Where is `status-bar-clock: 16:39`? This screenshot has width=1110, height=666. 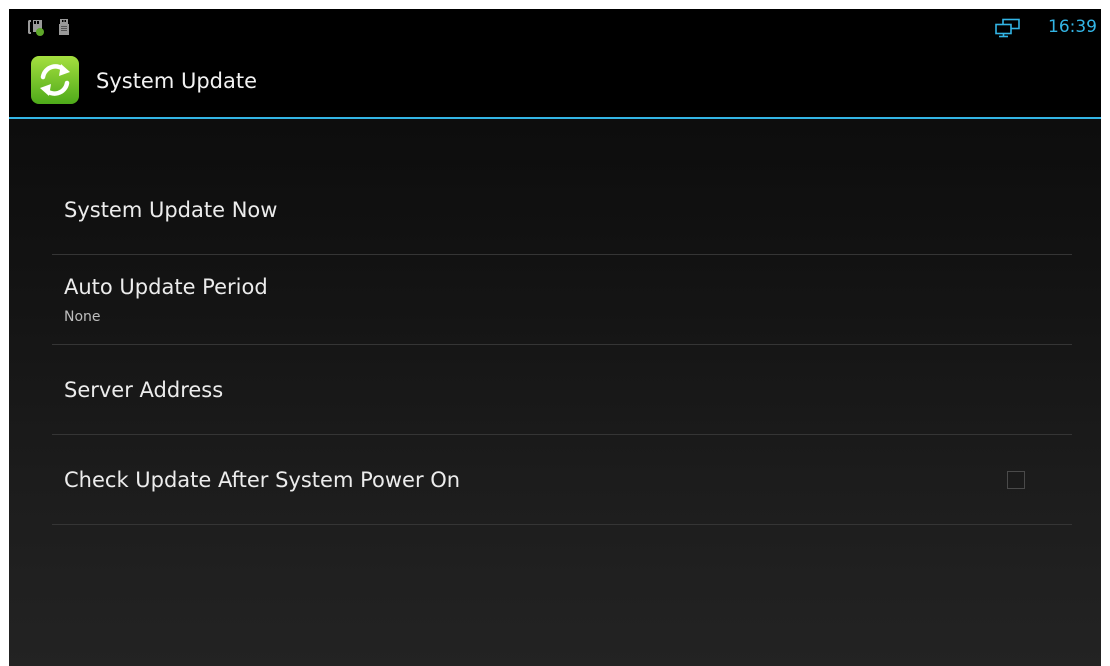
status-bar-clock: 16:39 is located at coordinates (1072, 27).